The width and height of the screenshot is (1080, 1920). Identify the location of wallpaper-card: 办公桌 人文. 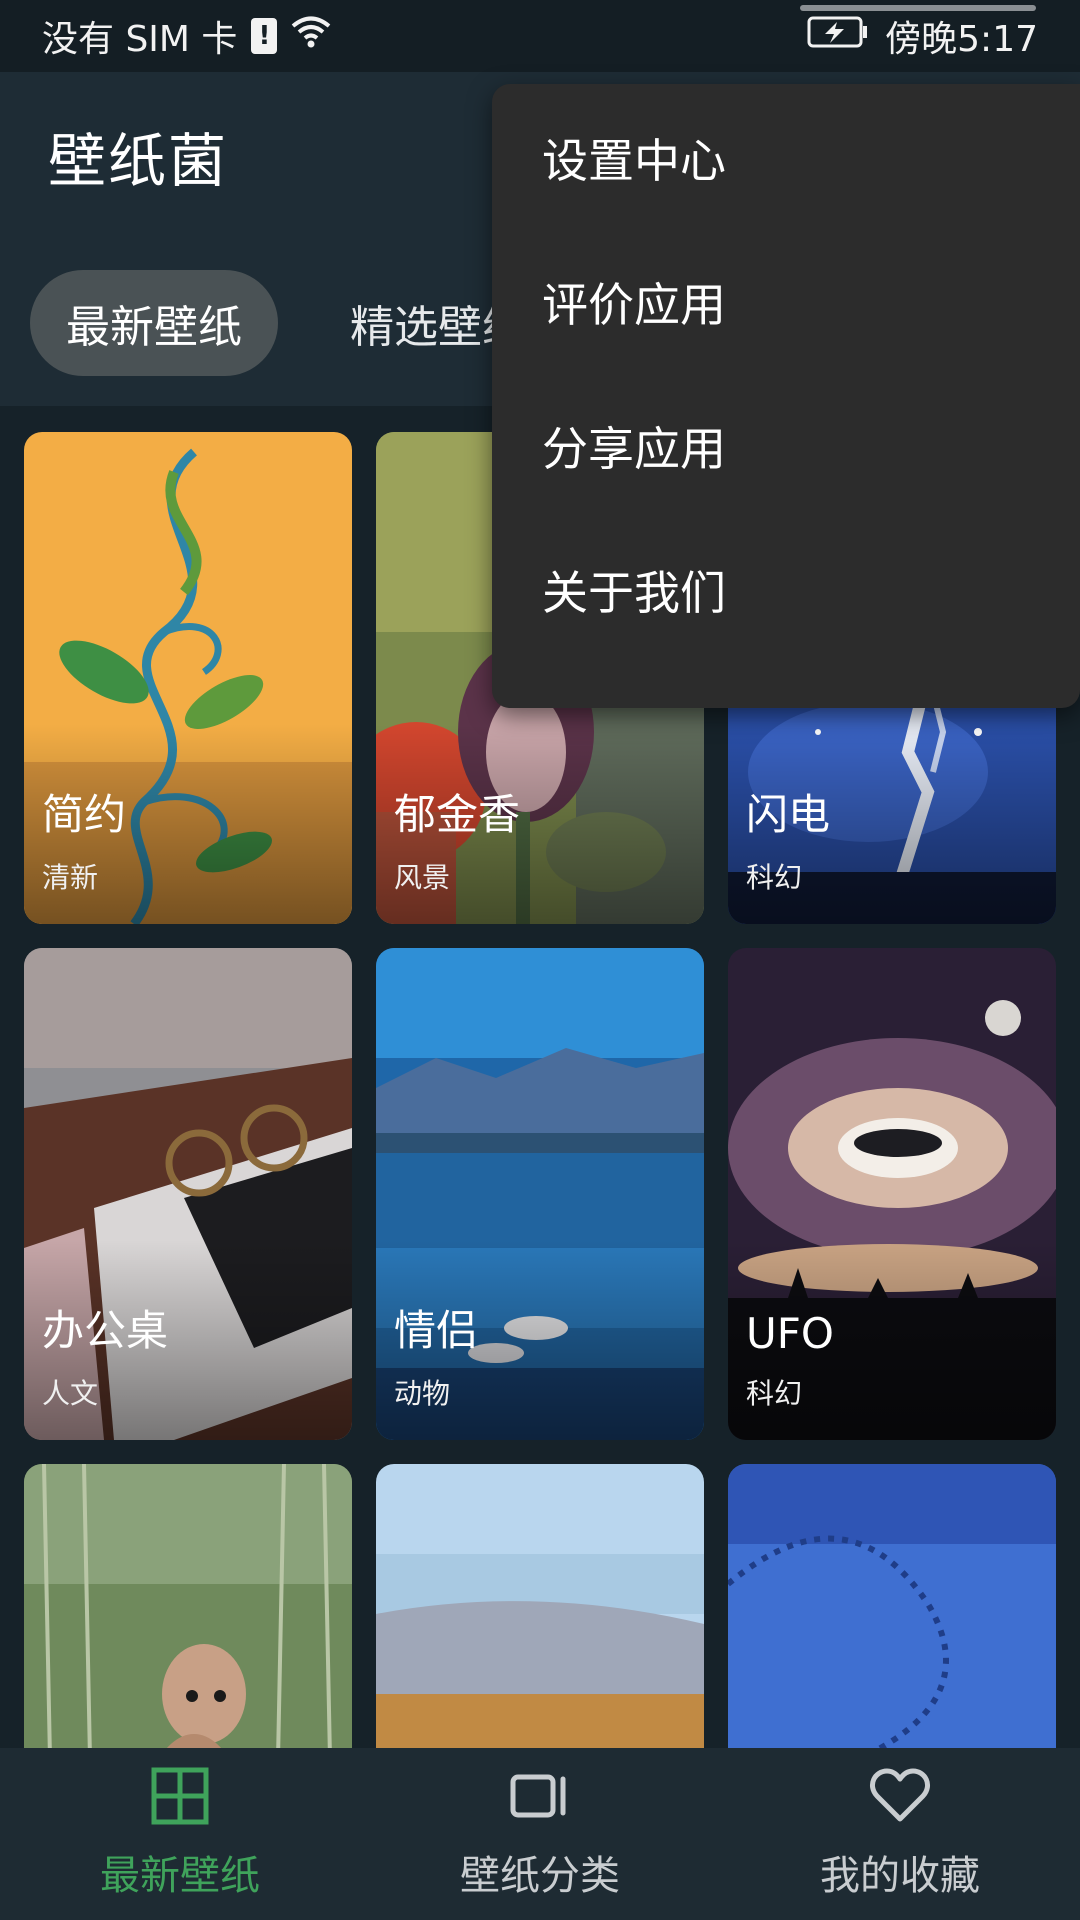
(188, 1194).